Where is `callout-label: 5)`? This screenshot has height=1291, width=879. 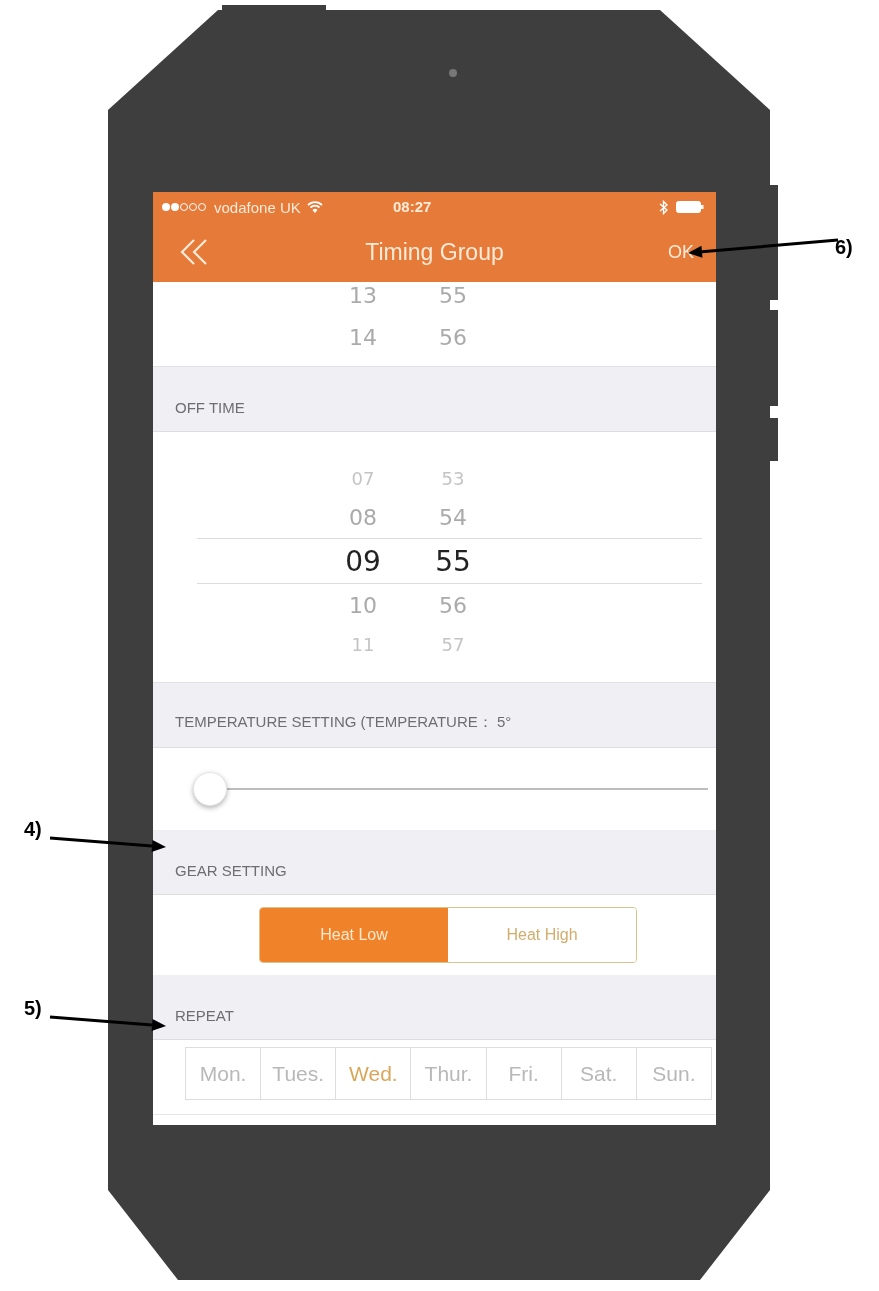
callout-label: 5) is located at coordinates (33, 1008).